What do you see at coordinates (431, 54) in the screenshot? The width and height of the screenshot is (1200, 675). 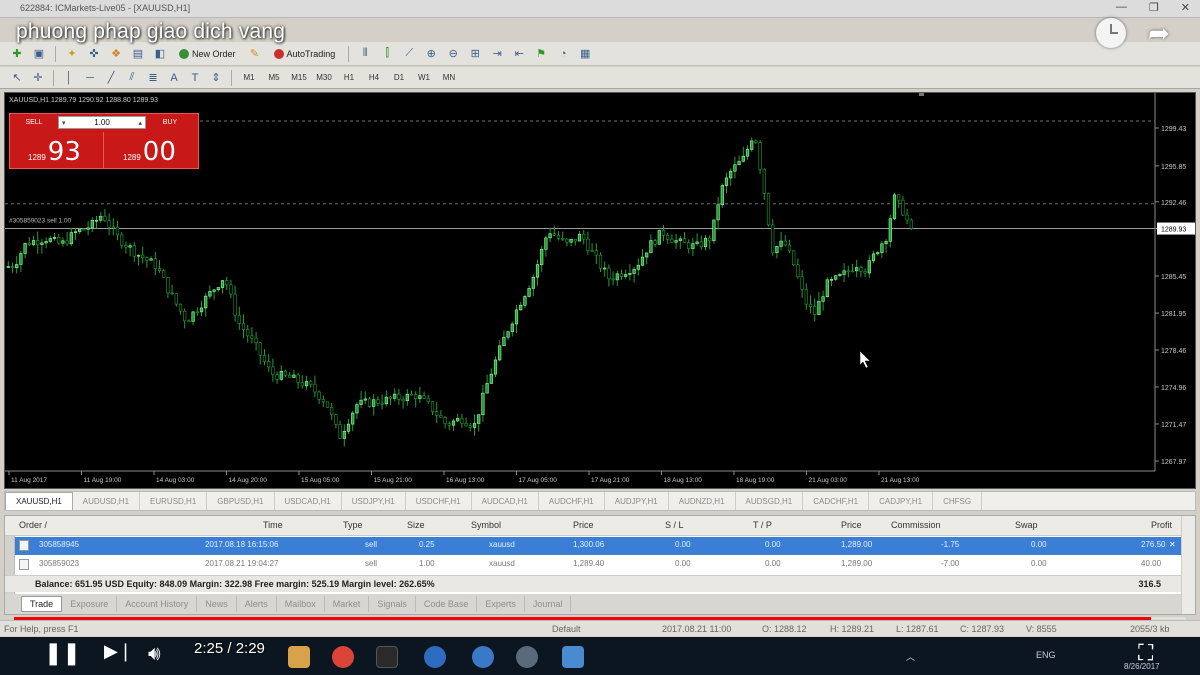 I see `zoom-in-icon: ⊕` at bounding box center [431, 54].